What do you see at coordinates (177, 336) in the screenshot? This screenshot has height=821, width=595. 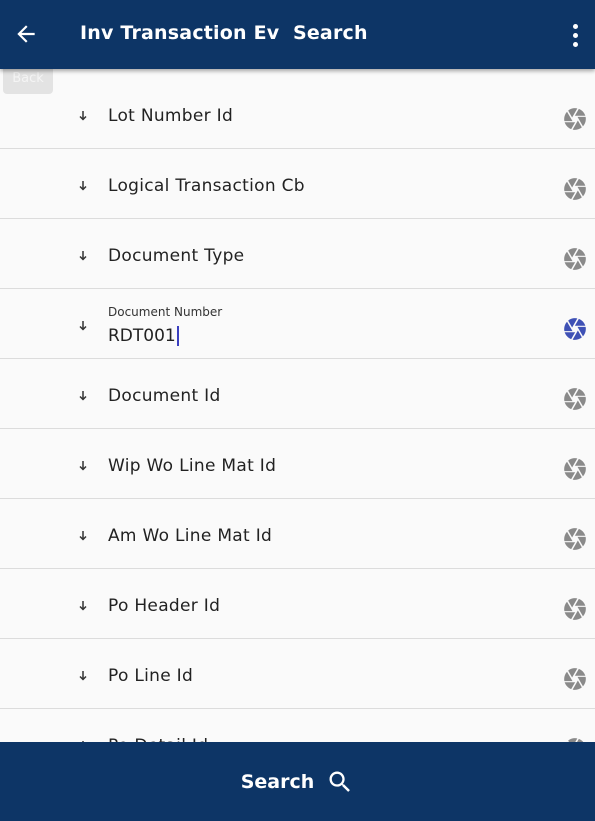 I see `text-cursor` at bounding box center [177, 336].